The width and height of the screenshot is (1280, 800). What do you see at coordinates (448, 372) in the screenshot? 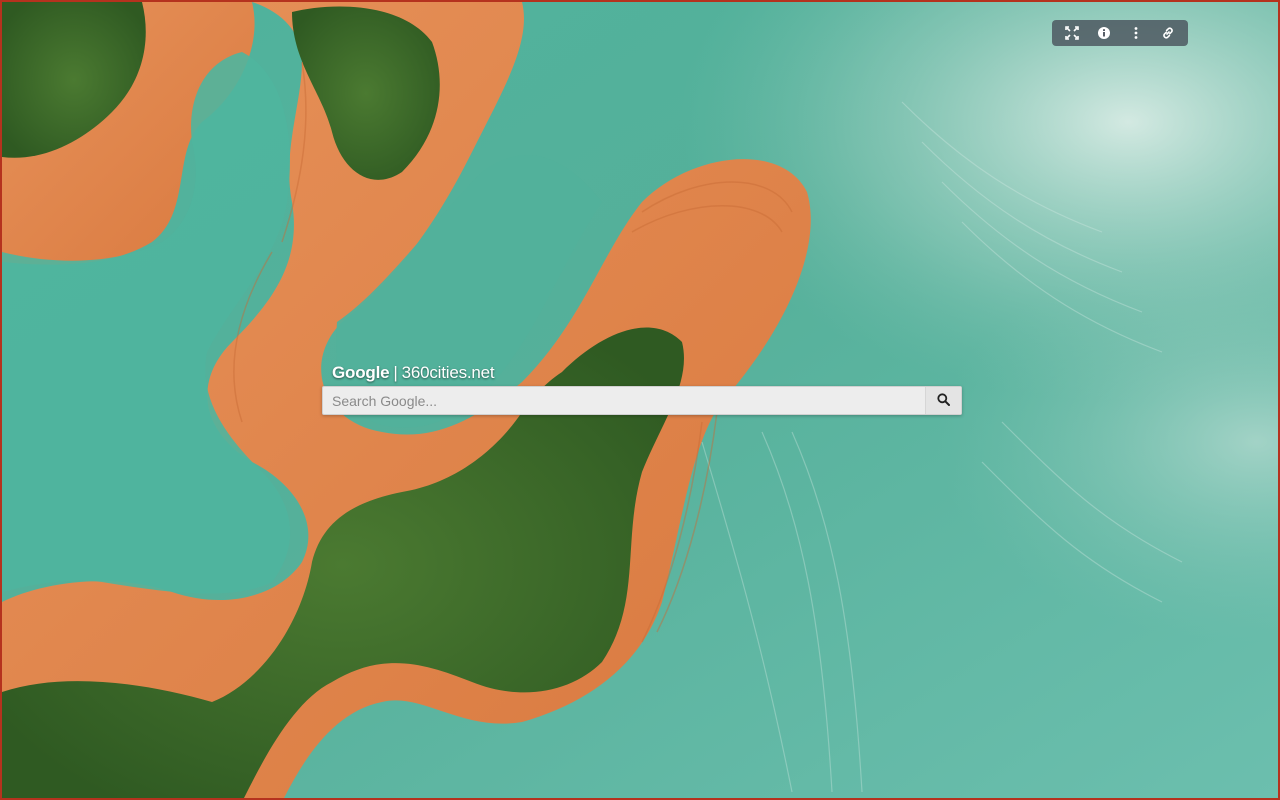
I see `brand-source: 360cities.net` at bounding box center [448, 372].